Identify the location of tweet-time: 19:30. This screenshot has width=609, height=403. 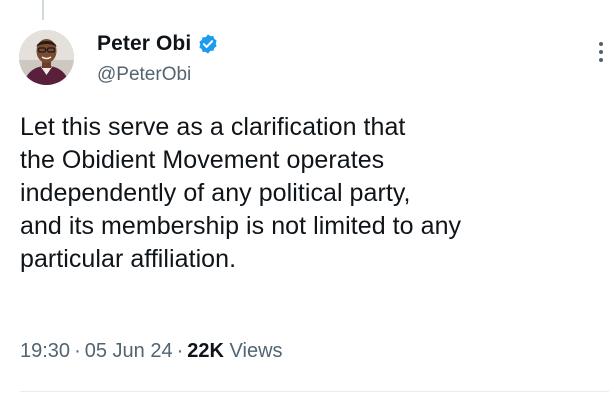
(45, 351).